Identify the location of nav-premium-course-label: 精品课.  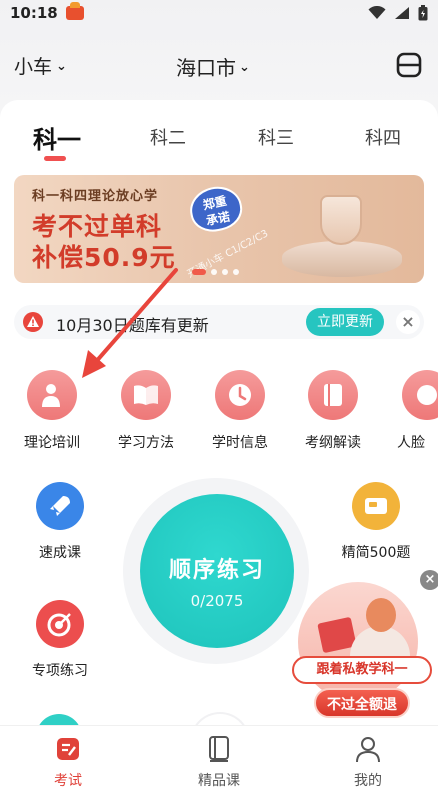
(219, 781).